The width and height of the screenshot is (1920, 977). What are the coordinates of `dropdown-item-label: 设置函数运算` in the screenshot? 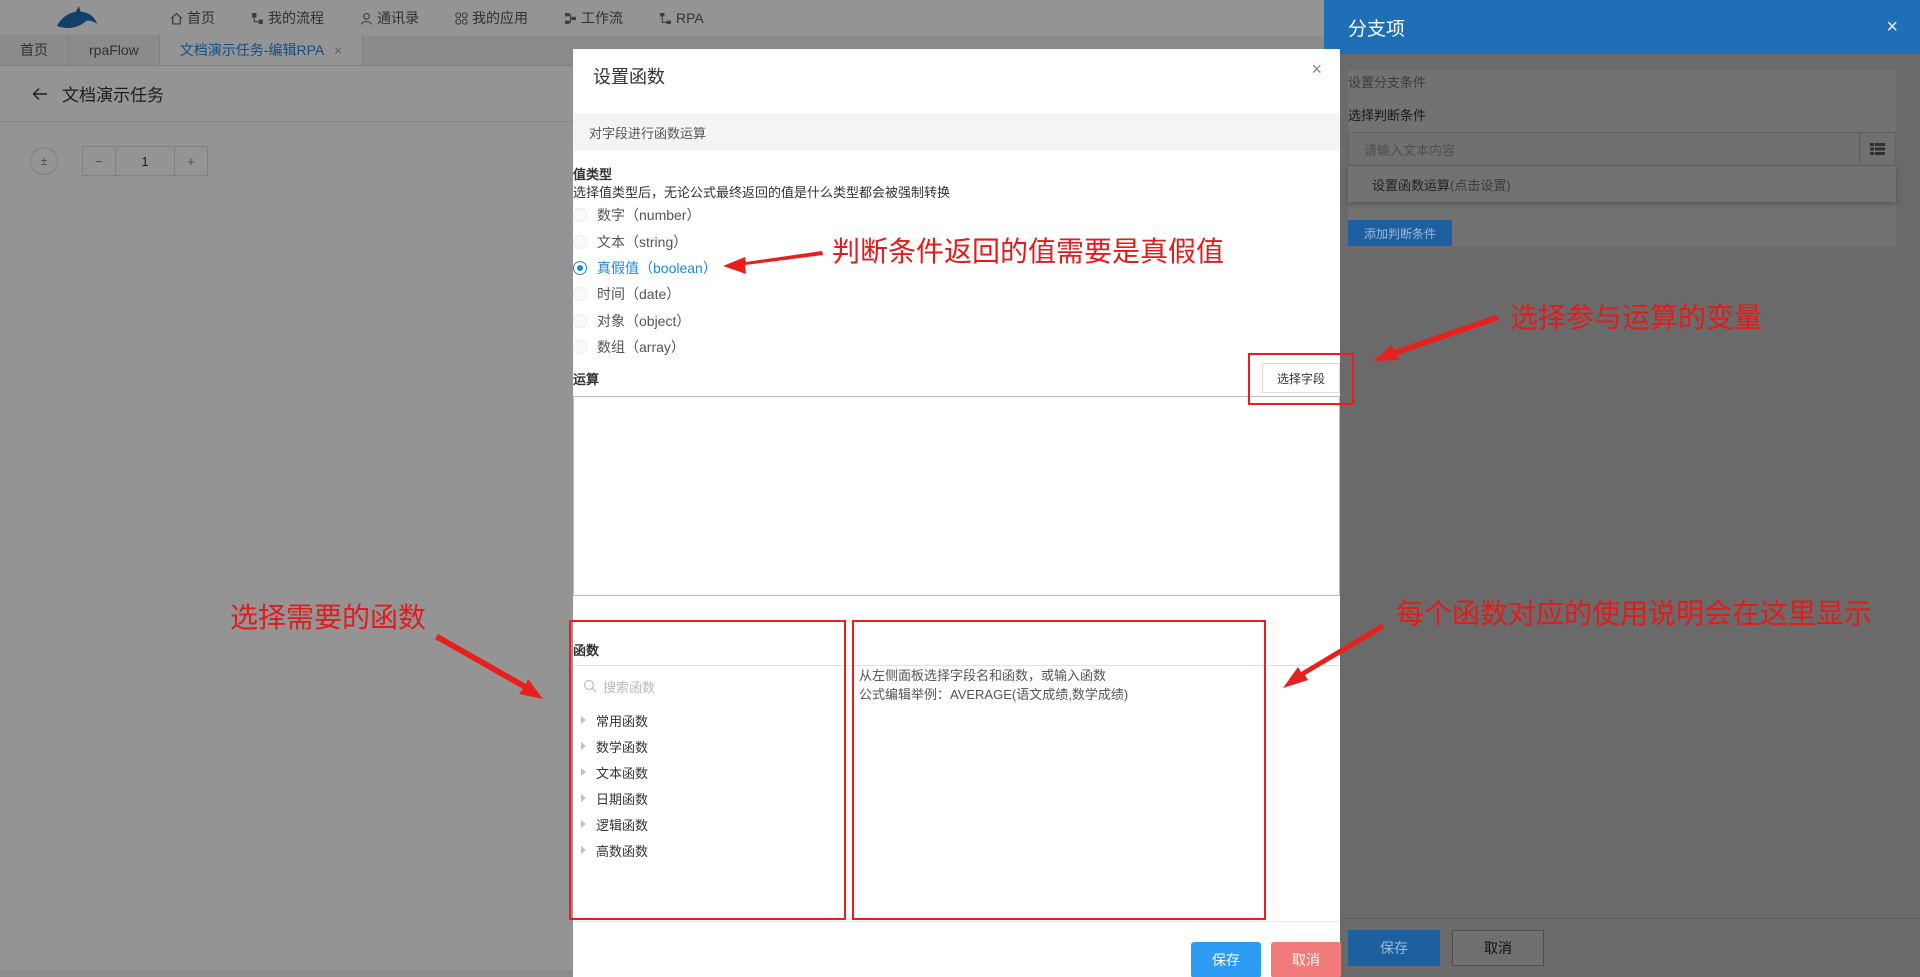 It's located at (1411, 185).